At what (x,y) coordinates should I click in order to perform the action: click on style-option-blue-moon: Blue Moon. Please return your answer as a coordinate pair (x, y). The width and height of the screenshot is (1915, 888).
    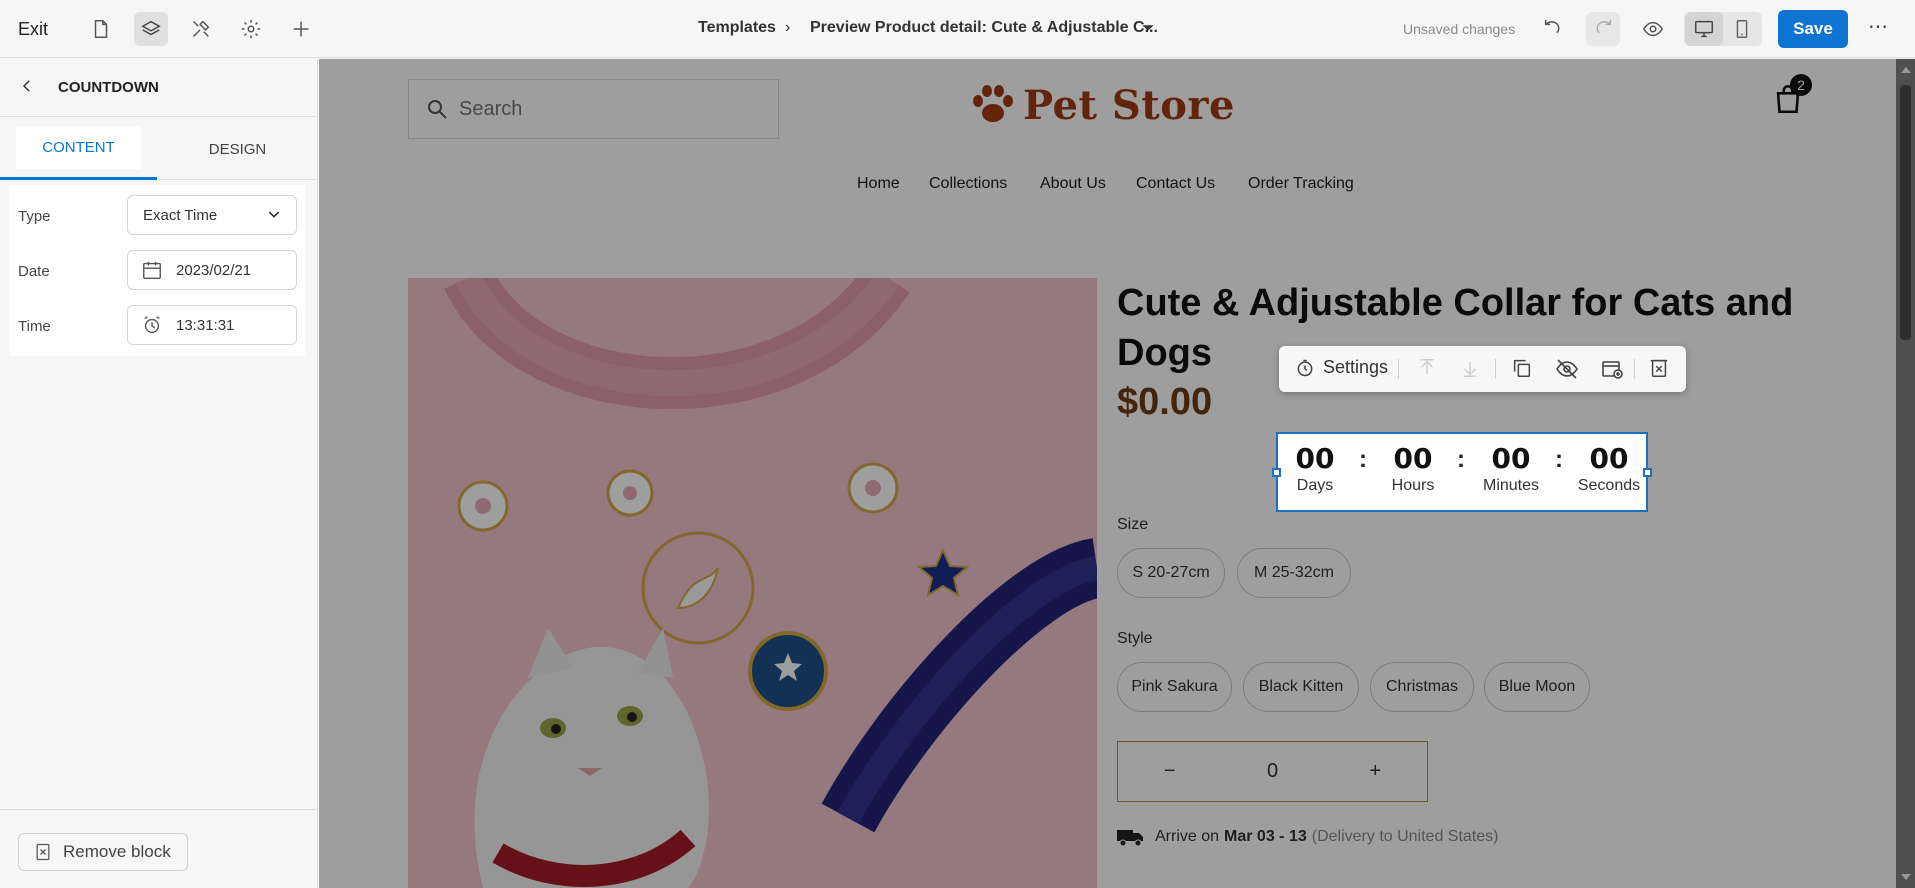
    Looking at the image, I should click on (1537, 687).